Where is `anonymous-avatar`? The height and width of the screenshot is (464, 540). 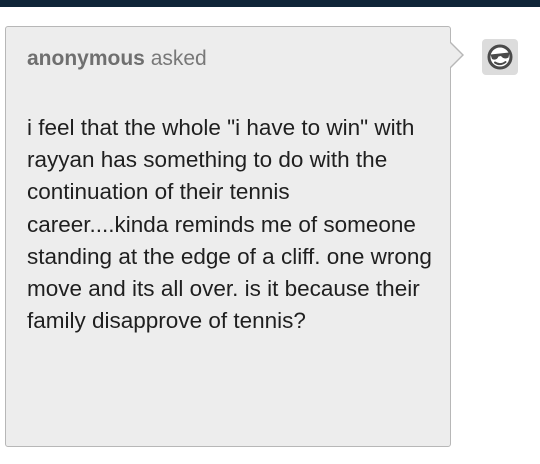 anonymous-avatar is located at coordinates (500, 57).